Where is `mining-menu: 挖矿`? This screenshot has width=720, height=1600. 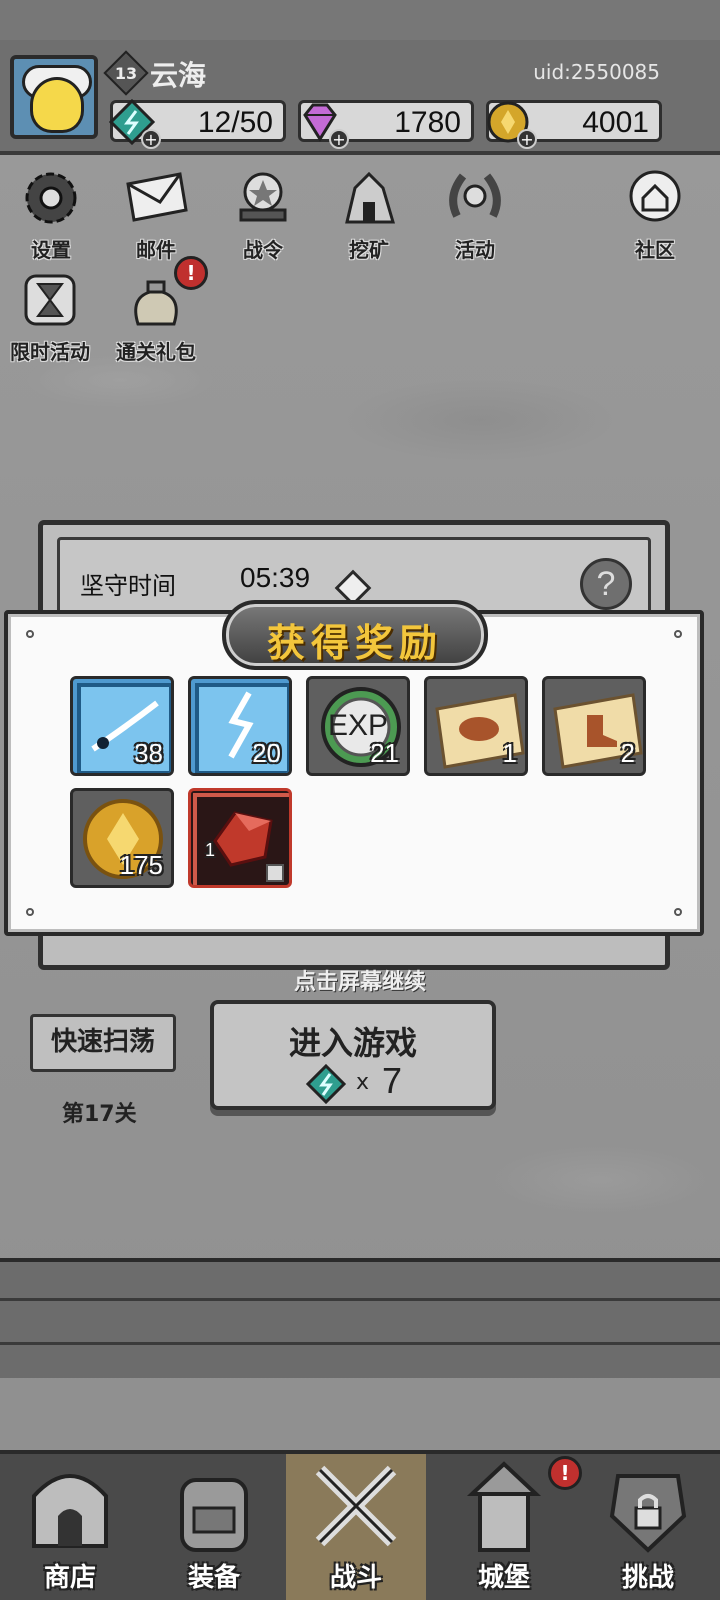
mining-menu: 挖矿 is located at coordinates (369, 214).